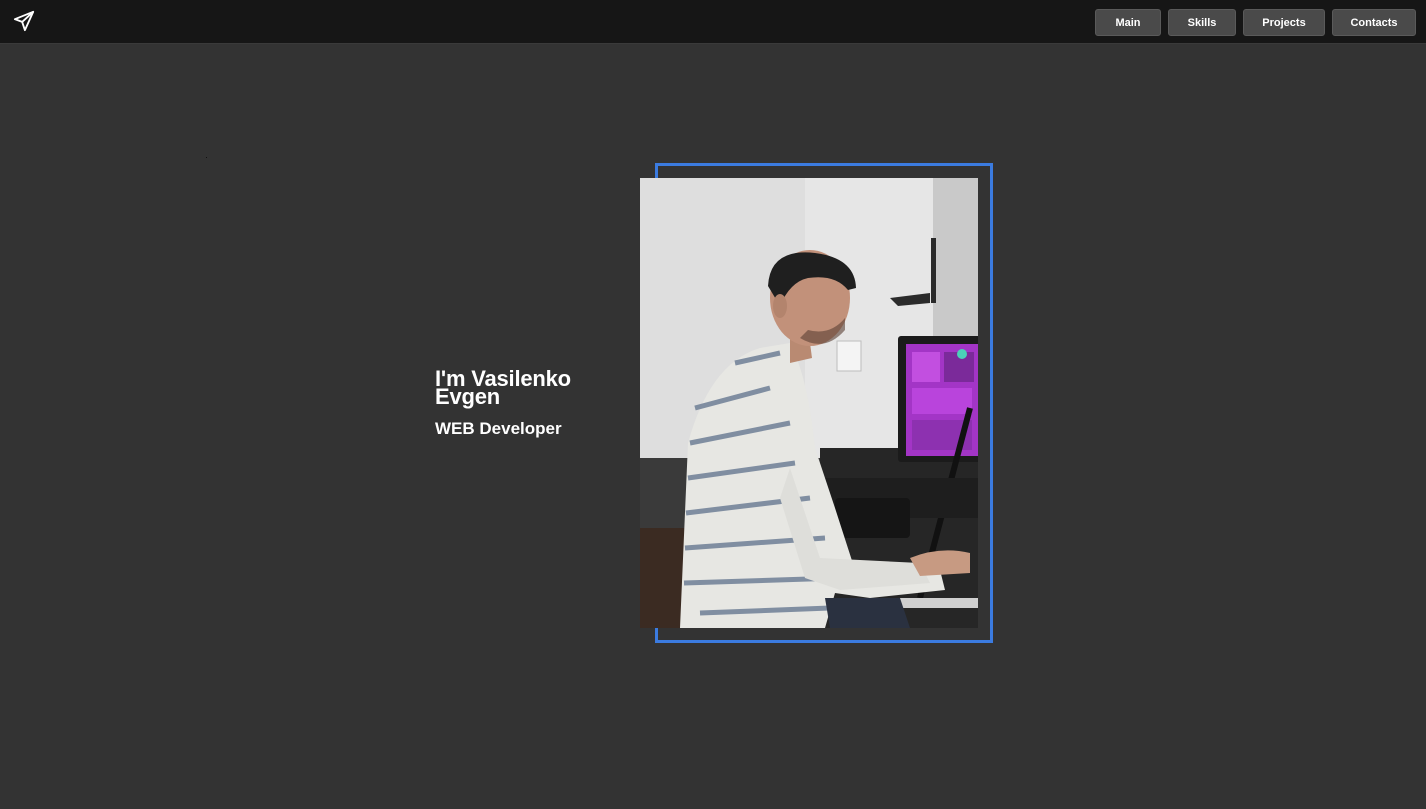 The image size is (1426, 809). Describe the element at coordinates (503, 387) in the screenshot. I see `hero-name: I'm Vasilenko Evgen` at that location.